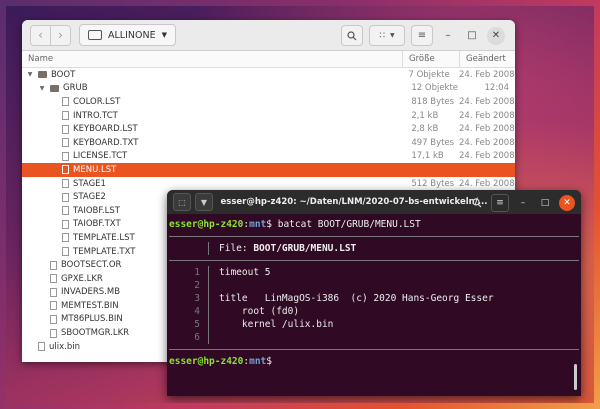  What do you see at coordinates (206, 224) in the screenshot?
I see `prompt-user: esser@hp-z420` at bounding box center [206, 224].